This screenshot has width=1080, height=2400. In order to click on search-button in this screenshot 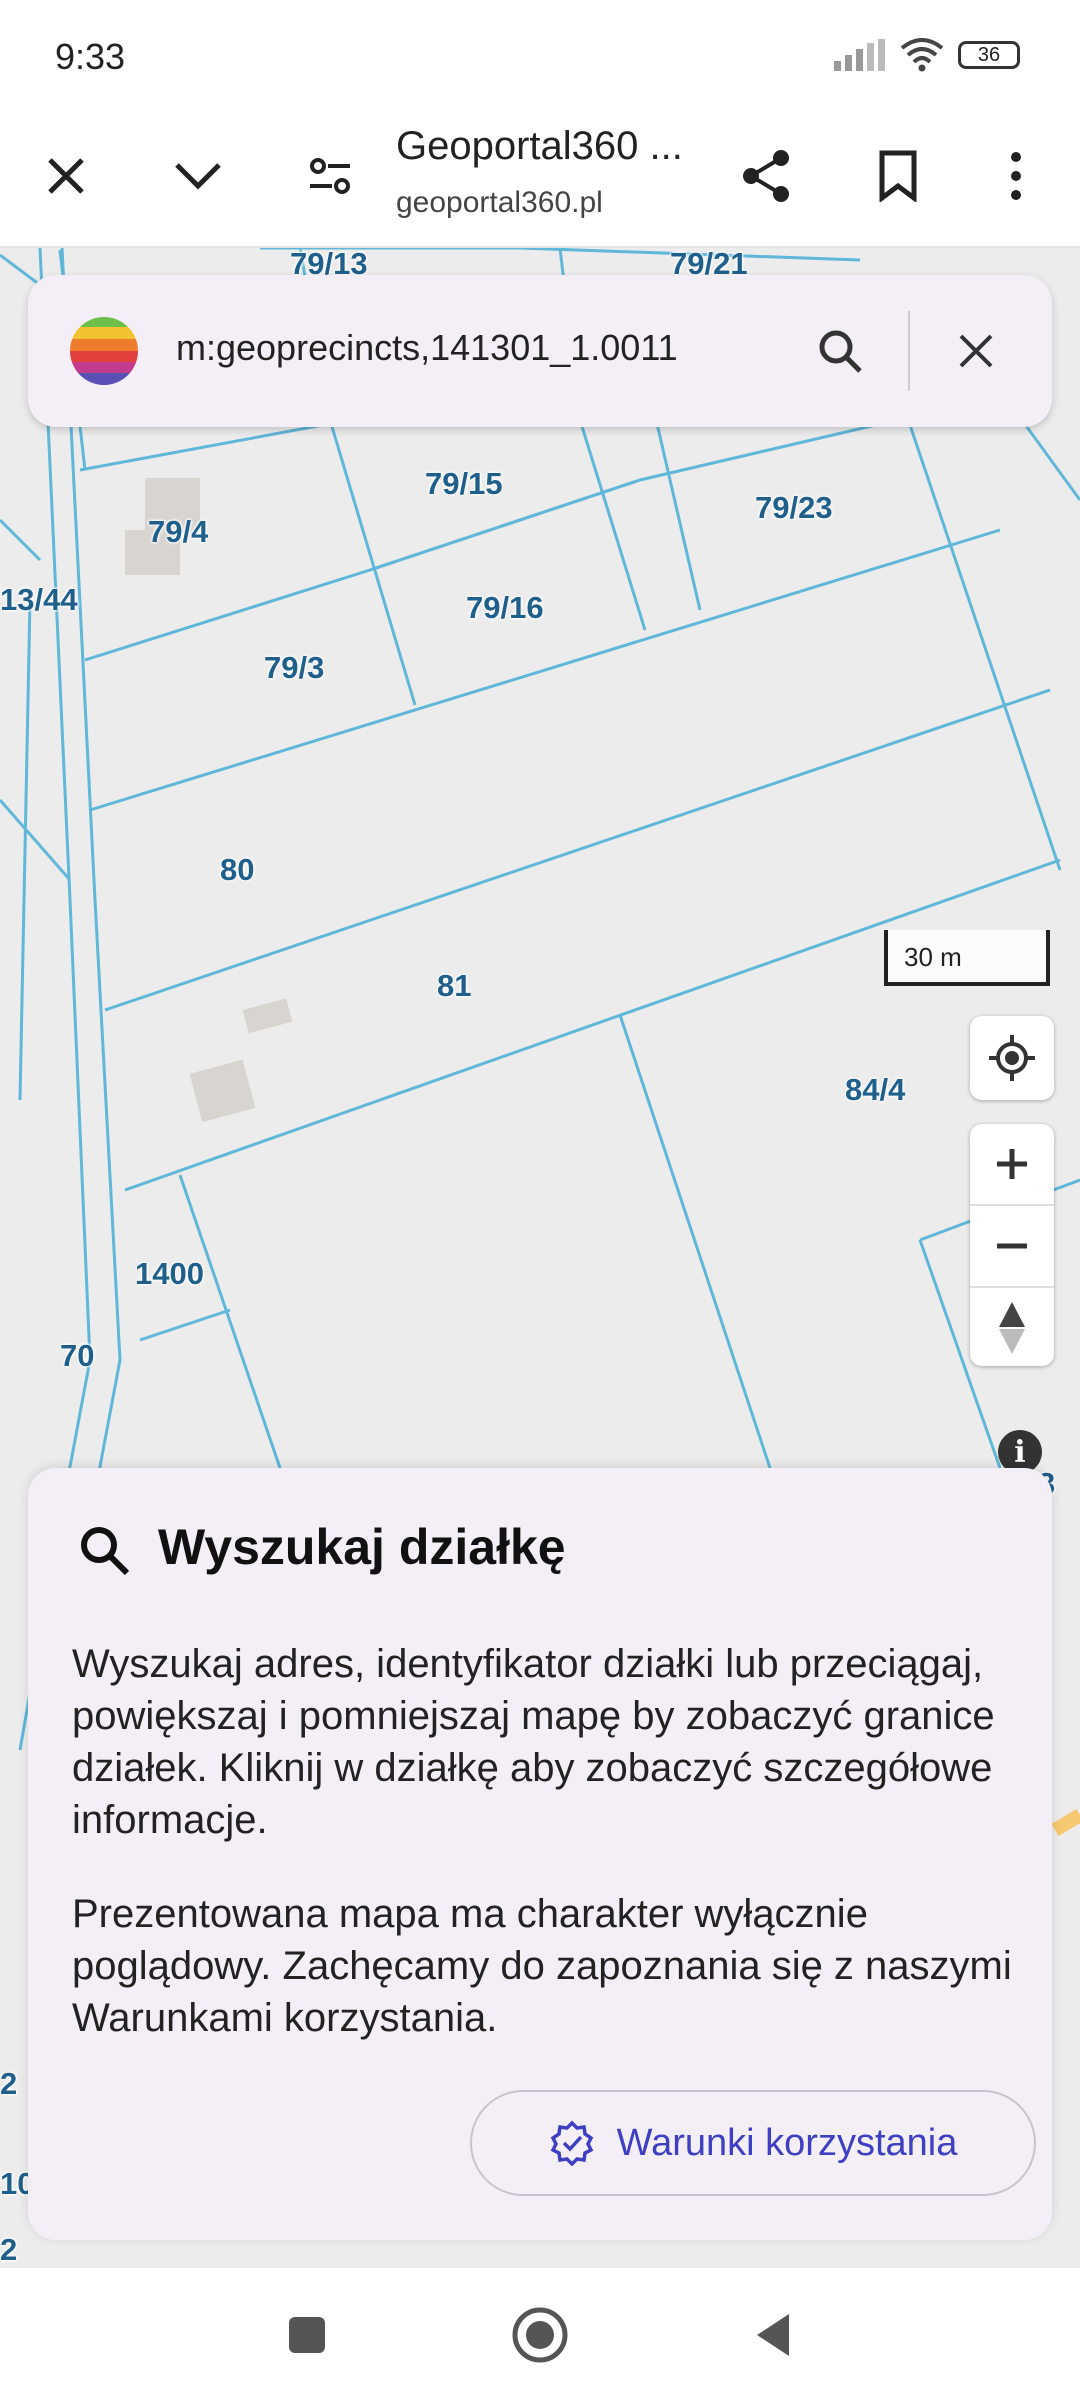, I will do `click(840, 351)`.